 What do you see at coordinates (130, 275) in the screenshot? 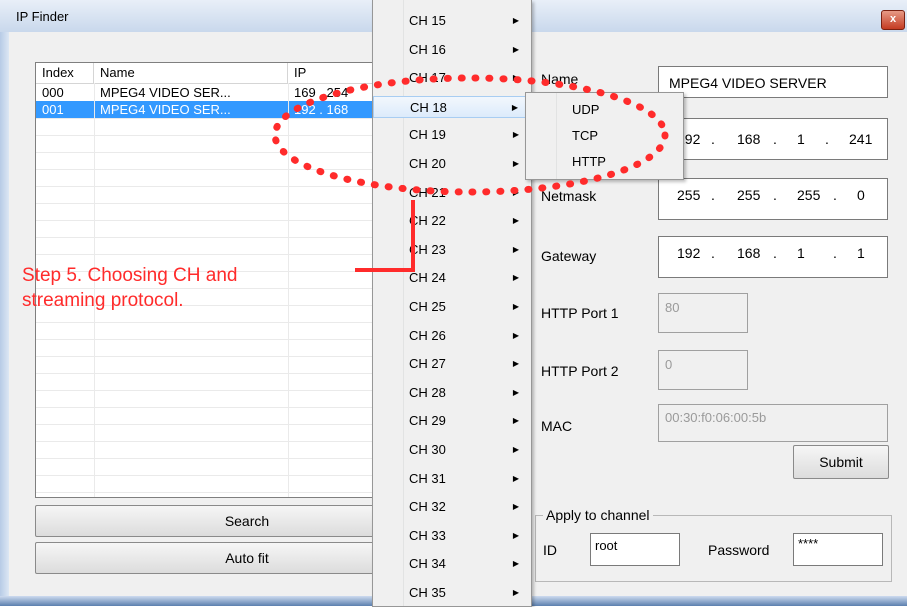
I see `step-annotation-line-1: Step 5. Choosing CH and` at bounding box center [130, 275].